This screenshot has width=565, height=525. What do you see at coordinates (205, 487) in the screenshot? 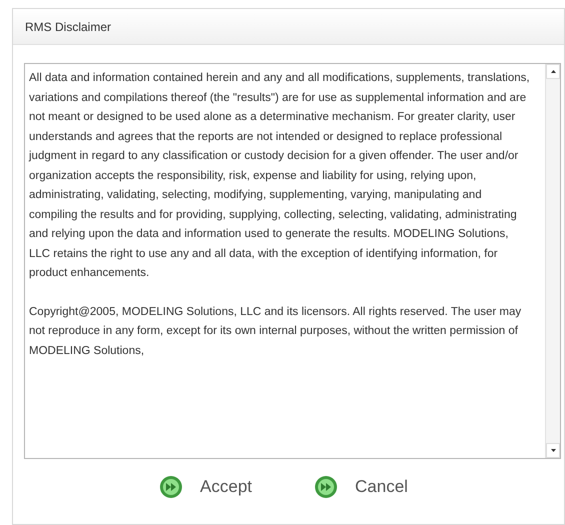
I see `dialog-button: Accept` at bounding box center [205, 487].